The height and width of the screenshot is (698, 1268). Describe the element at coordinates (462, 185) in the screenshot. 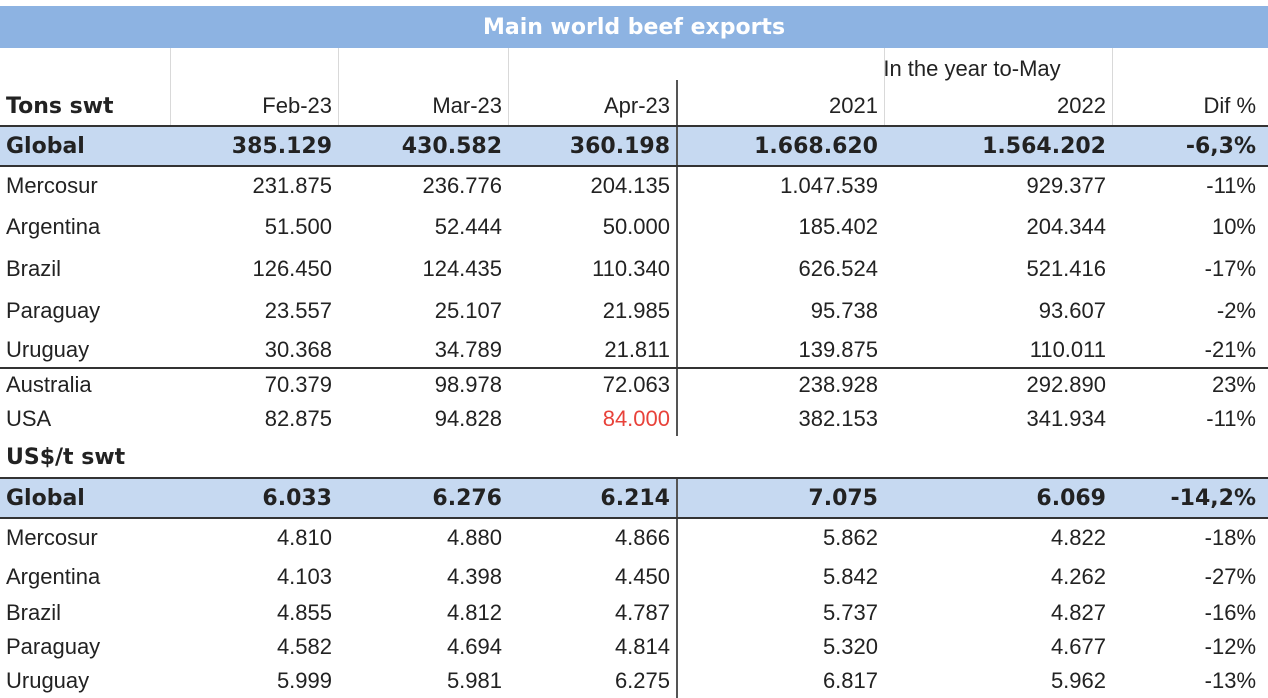

I see `table-cell: 236.776` at that location.